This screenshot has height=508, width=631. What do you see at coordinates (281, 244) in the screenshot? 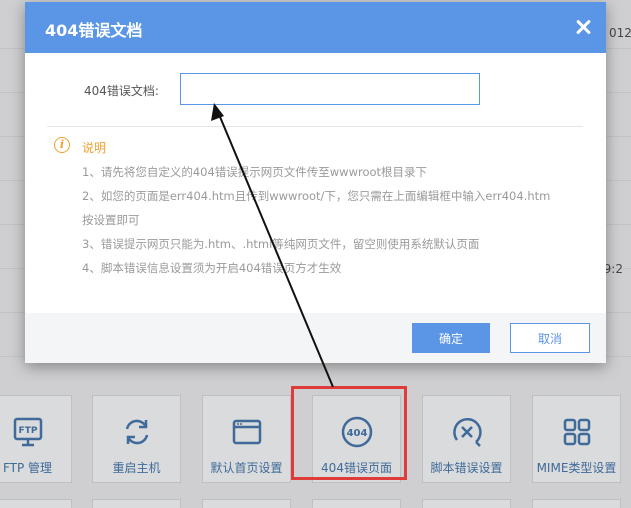
I see `note-line: 3、错误提示网页只能为.htm、.html等纯网页文件，留空则使用系统默认页面` at bounding box center [281, 244].